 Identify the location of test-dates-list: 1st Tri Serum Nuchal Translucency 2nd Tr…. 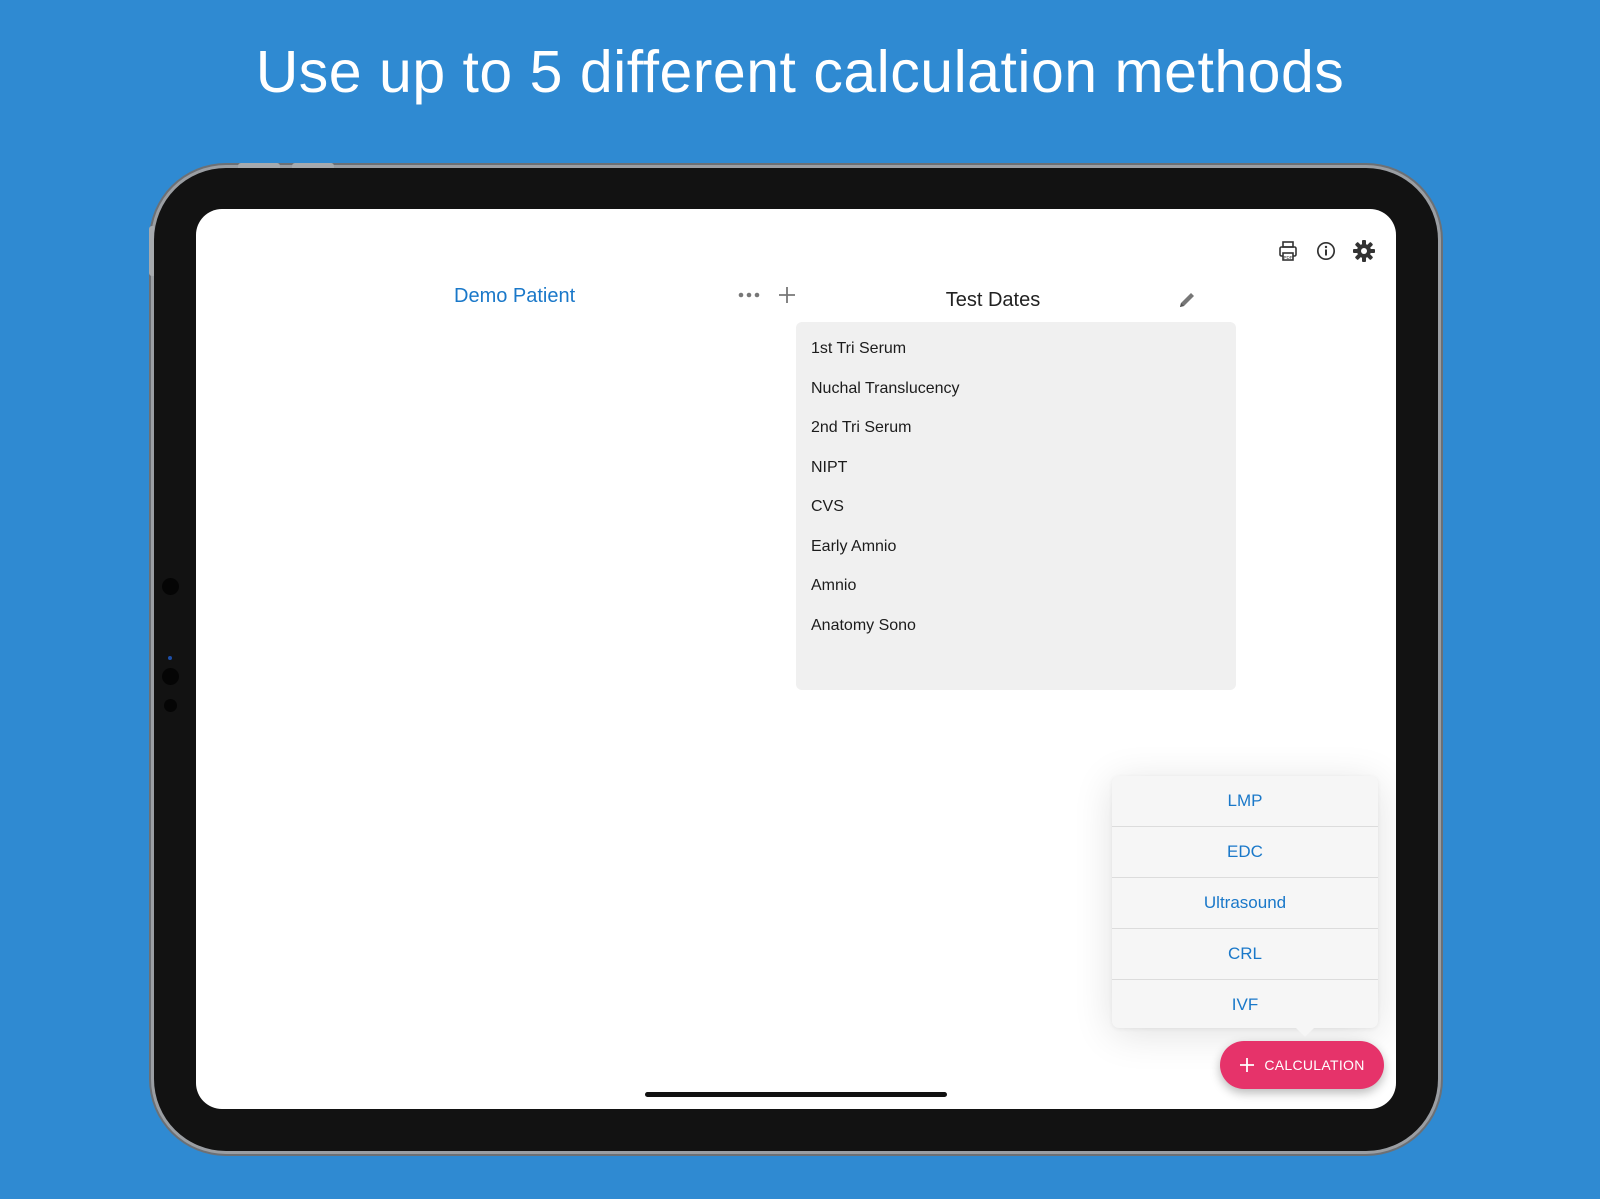
(1016, 506).